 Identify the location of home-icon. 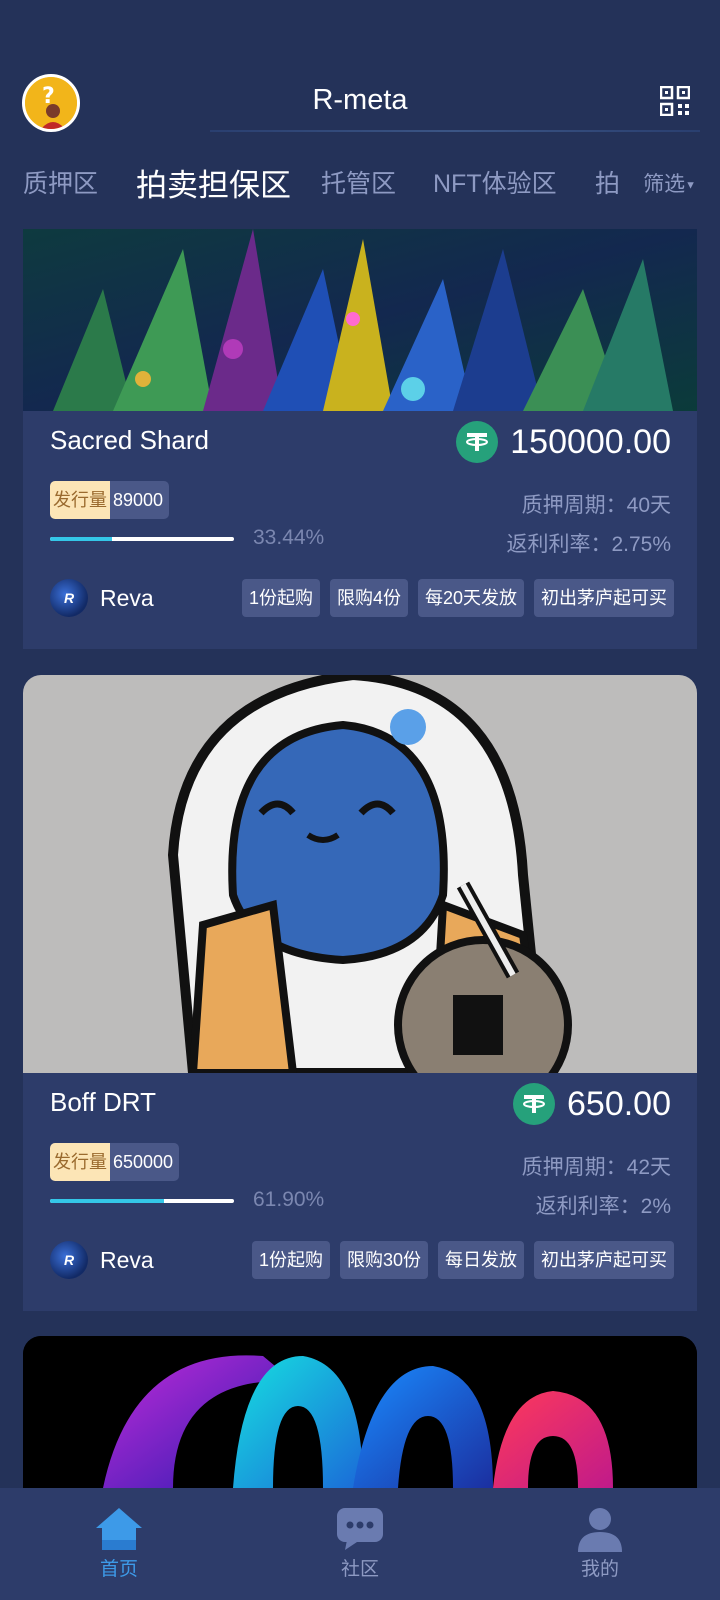
(119, 1529).